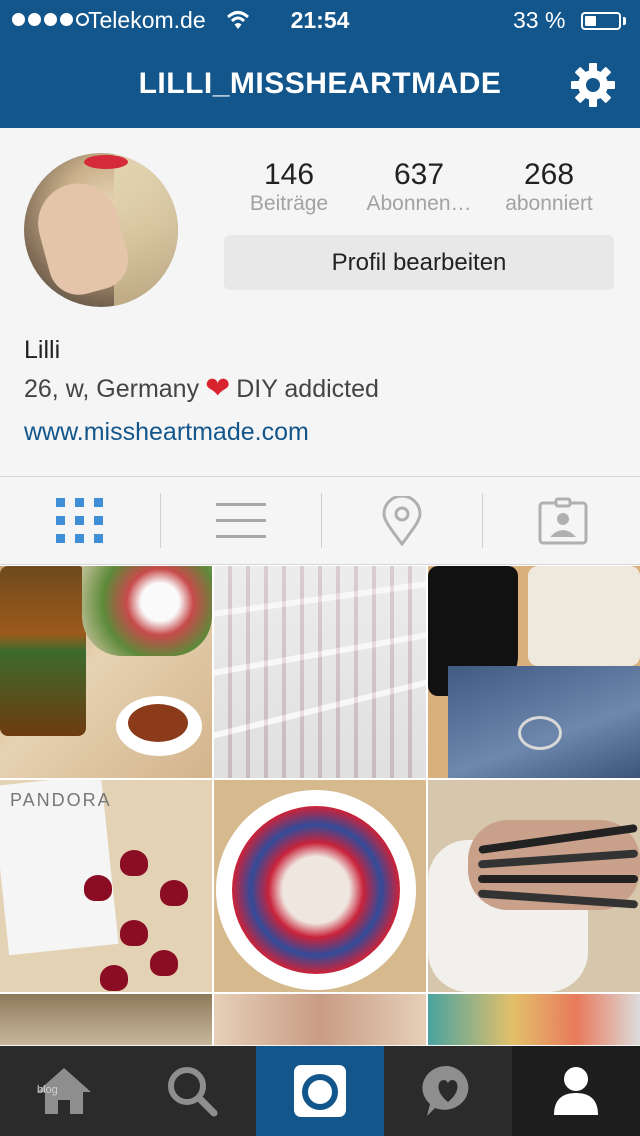 The width and height of the screenshot is (640, 1136). I want to click on nav-home: blog, so click(64, 1091).